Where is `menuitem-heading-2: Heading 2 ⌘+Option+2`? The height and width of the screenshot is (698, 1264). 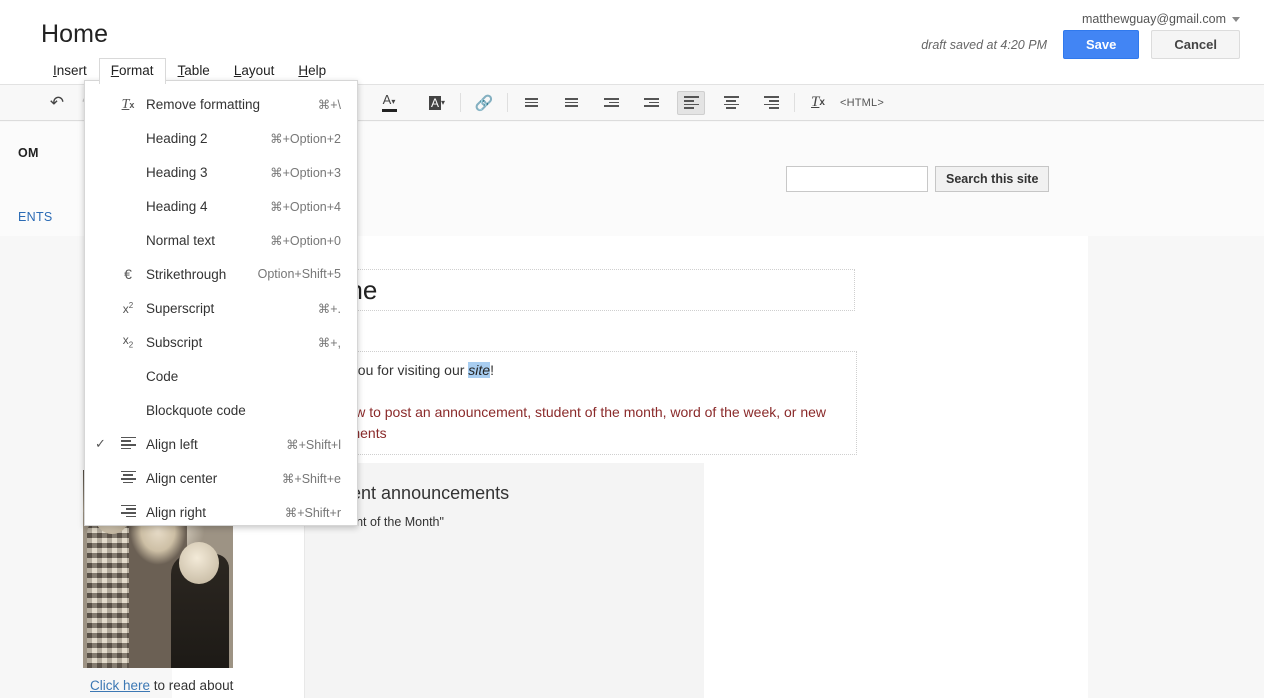 menuitem-heading-2: Heading 2 ⌘+Option+2 is located at coordinates (221, 138).